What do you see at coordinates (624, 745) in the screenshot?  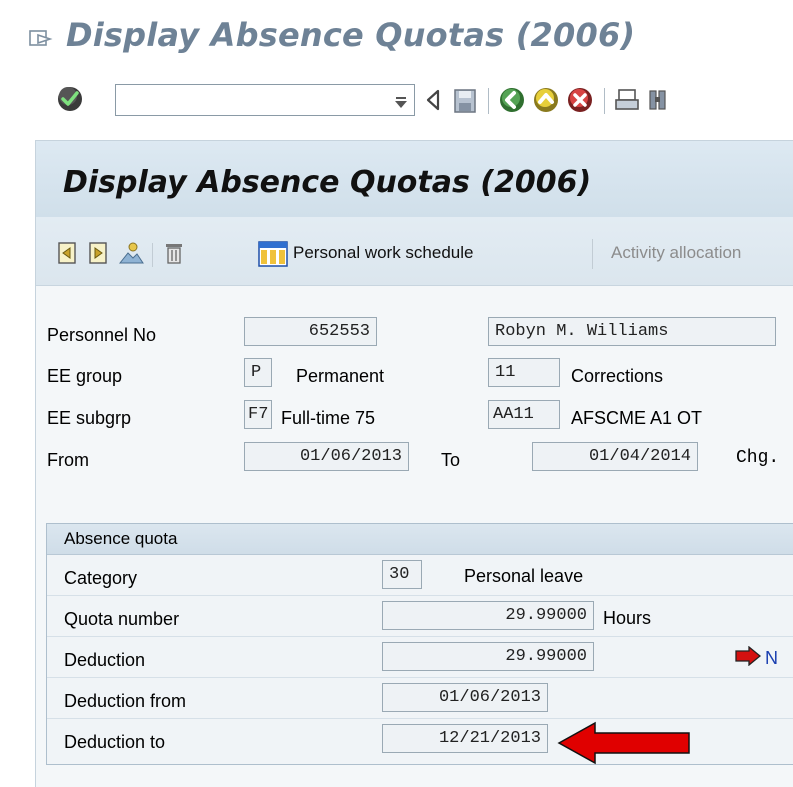 I see `annotation-red-arrow-icon` at bounding box center [624, 745].